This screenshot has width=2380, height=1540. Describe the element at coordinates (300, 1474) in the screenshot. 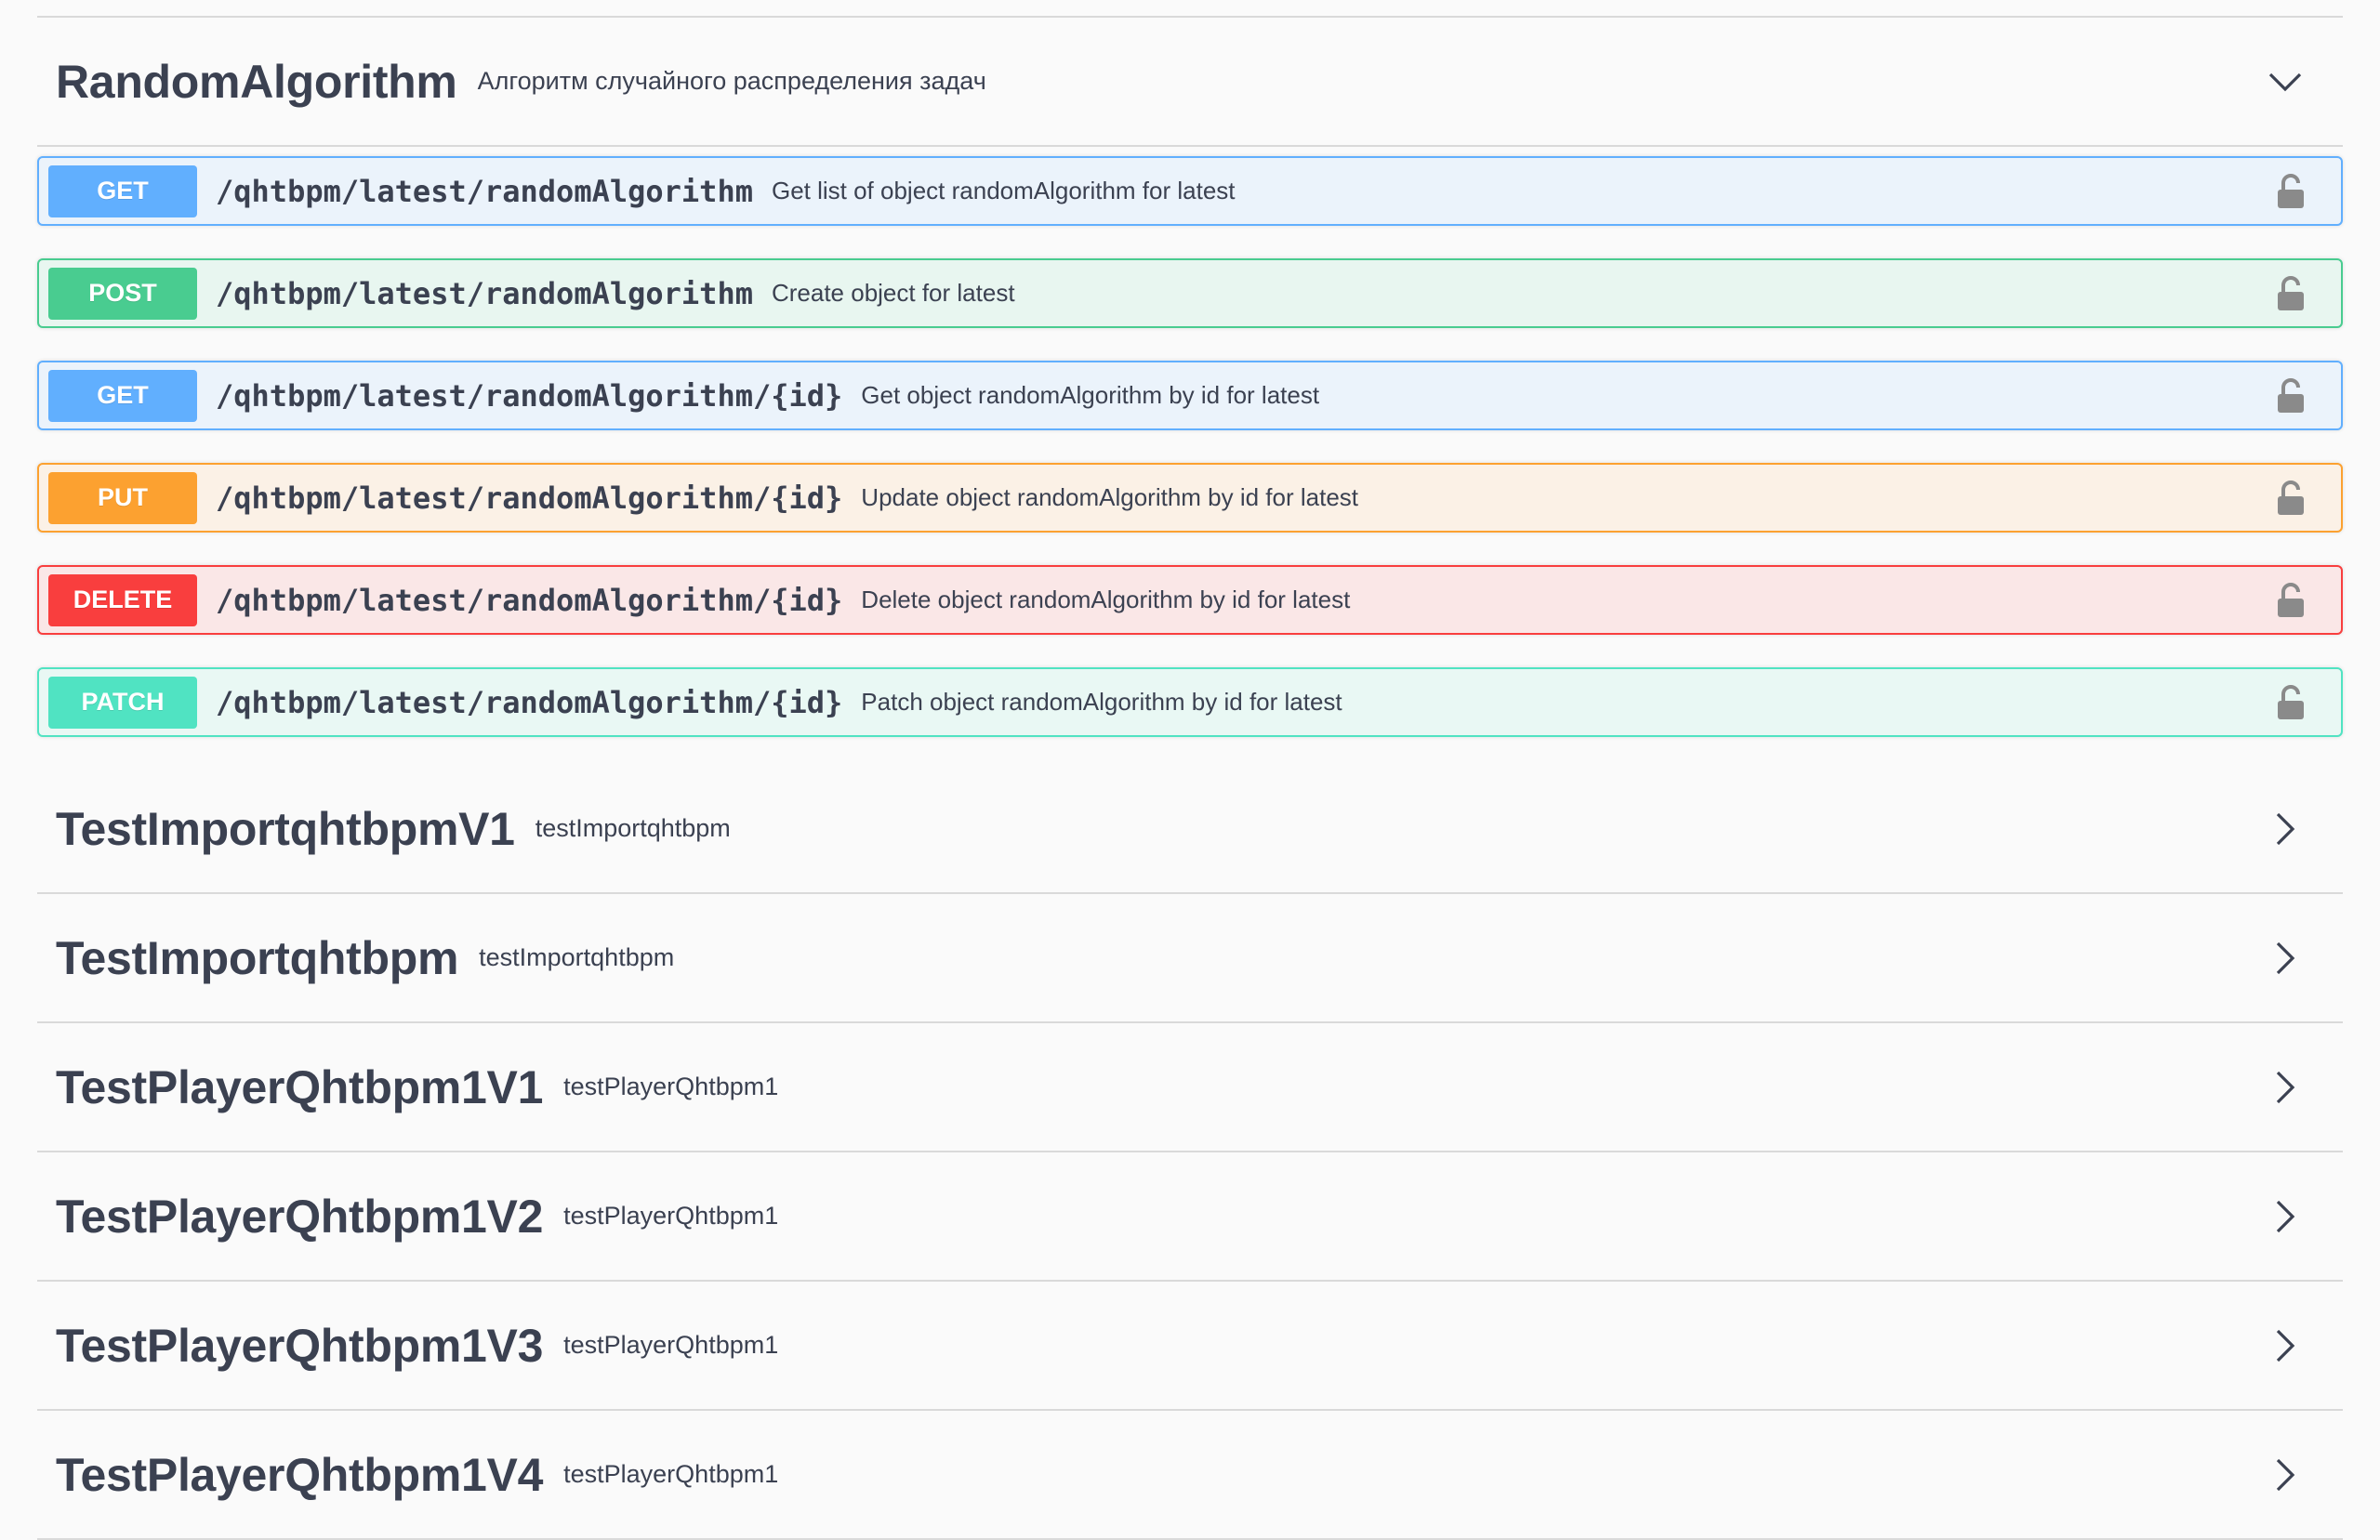

I see `tag-title: TestPlayerQhtbpm1V4` at that location.